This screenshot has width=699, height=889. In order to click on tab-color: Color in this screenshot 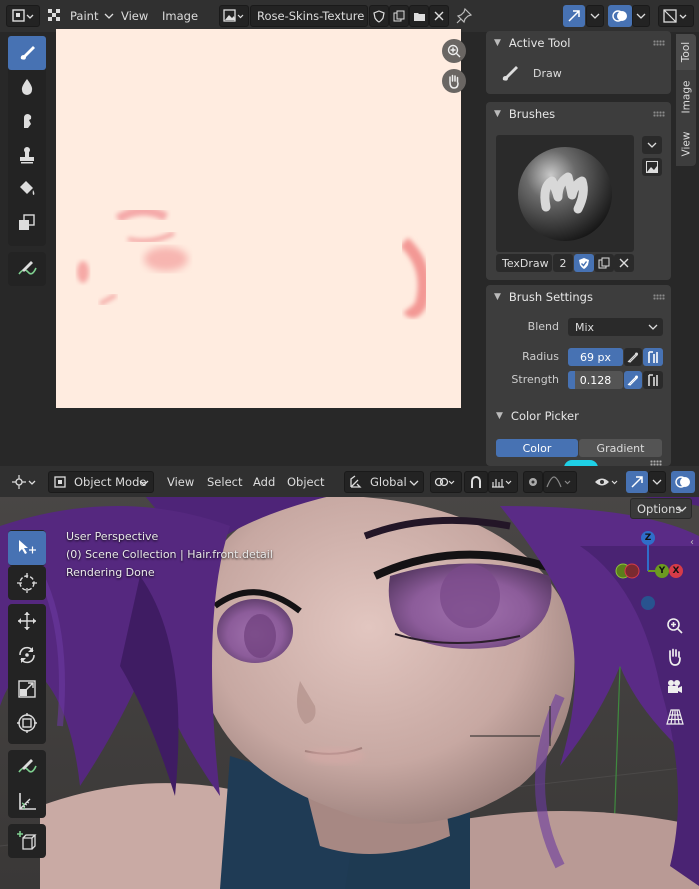, I will do `click(537, 448)`.